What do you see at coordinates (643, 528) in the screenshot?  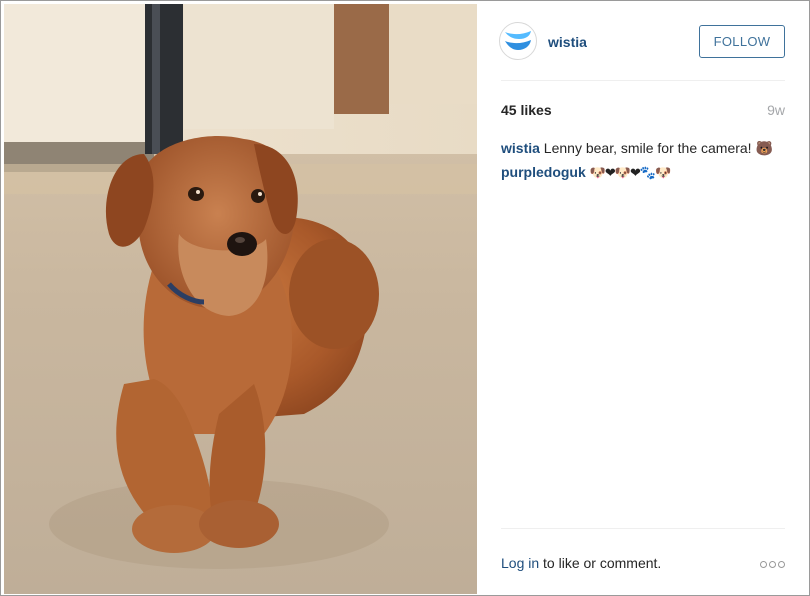 I see `footer-divider` at bounding box center [643, 528].